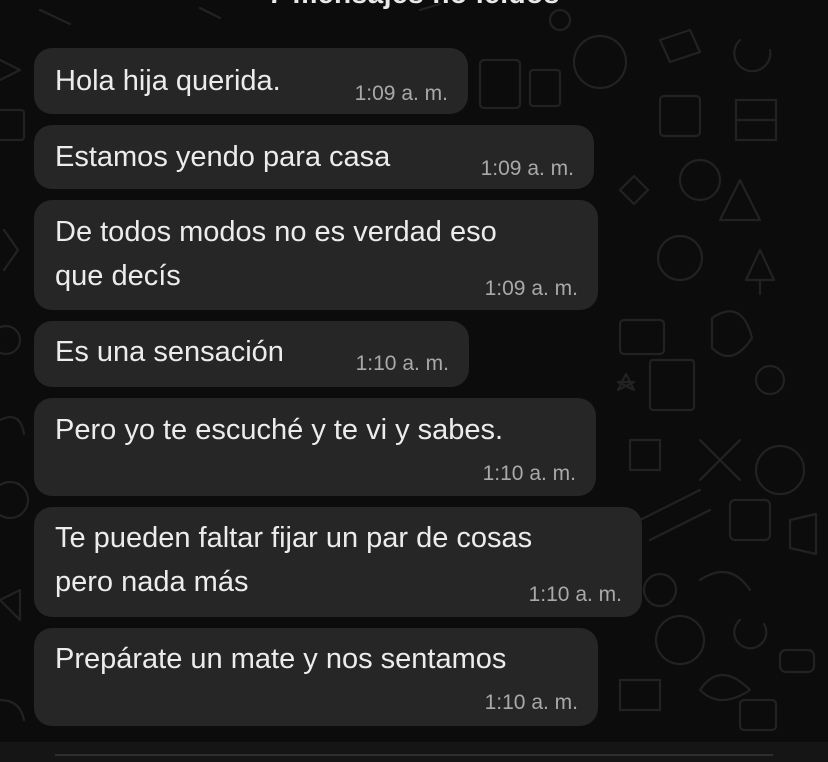 The width and height of the screenshot is (828, 762). I want to click on message-text: Es una sensación, so click(169, 352).